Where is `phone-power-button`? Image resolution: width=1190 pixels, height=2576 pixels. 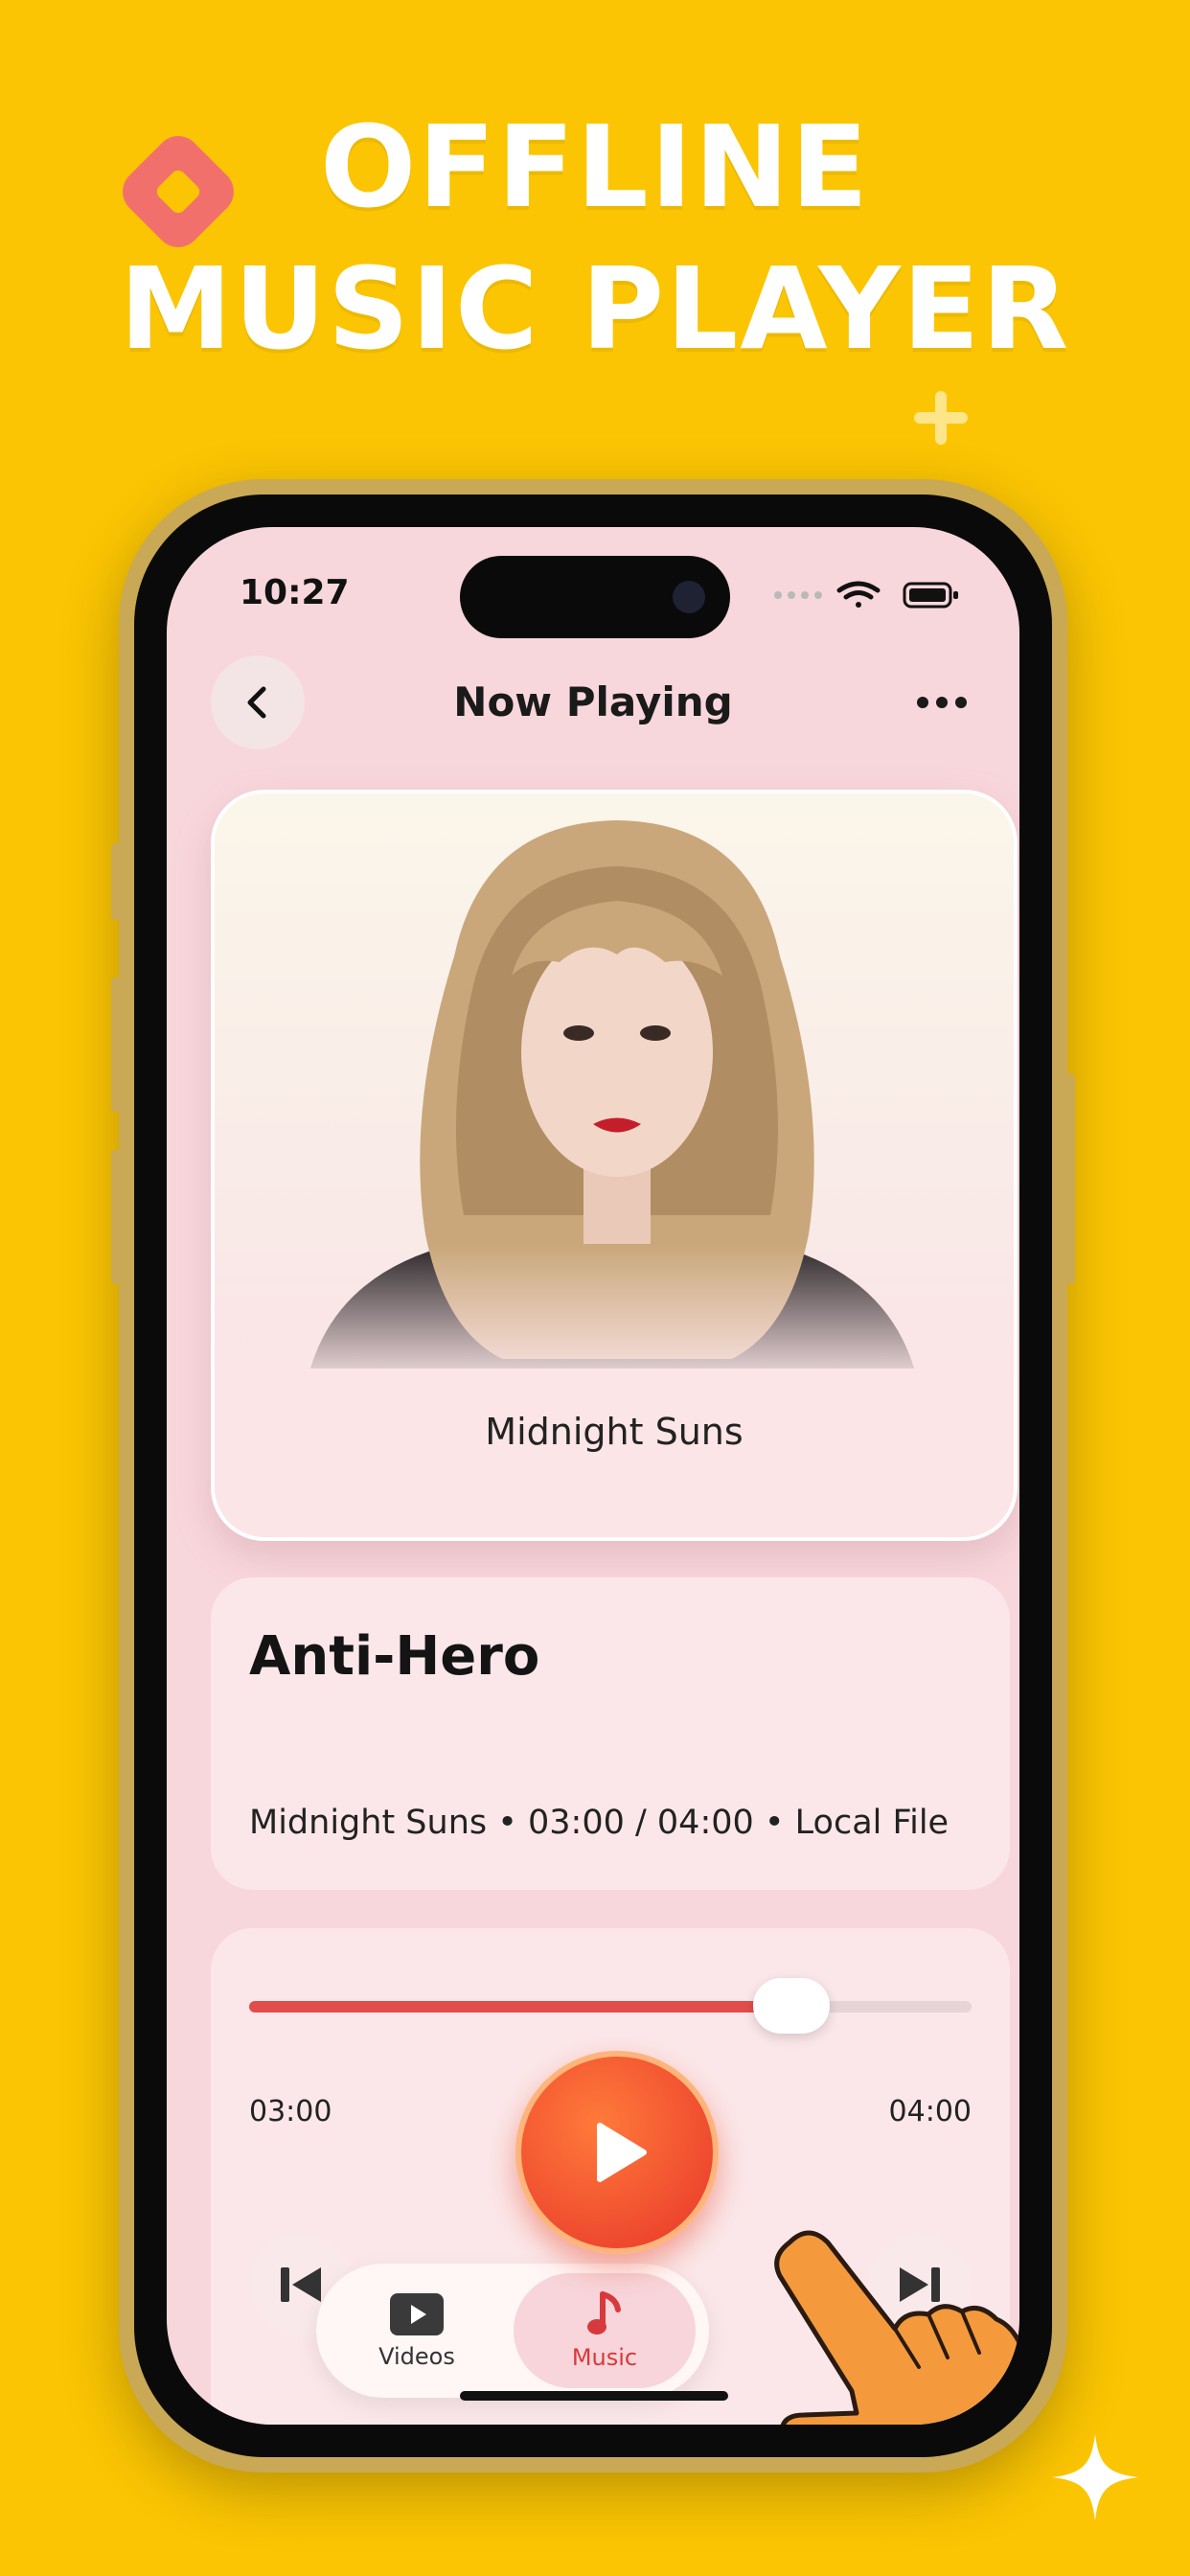 phone-power-button is located at coordinates (1070, 1178).